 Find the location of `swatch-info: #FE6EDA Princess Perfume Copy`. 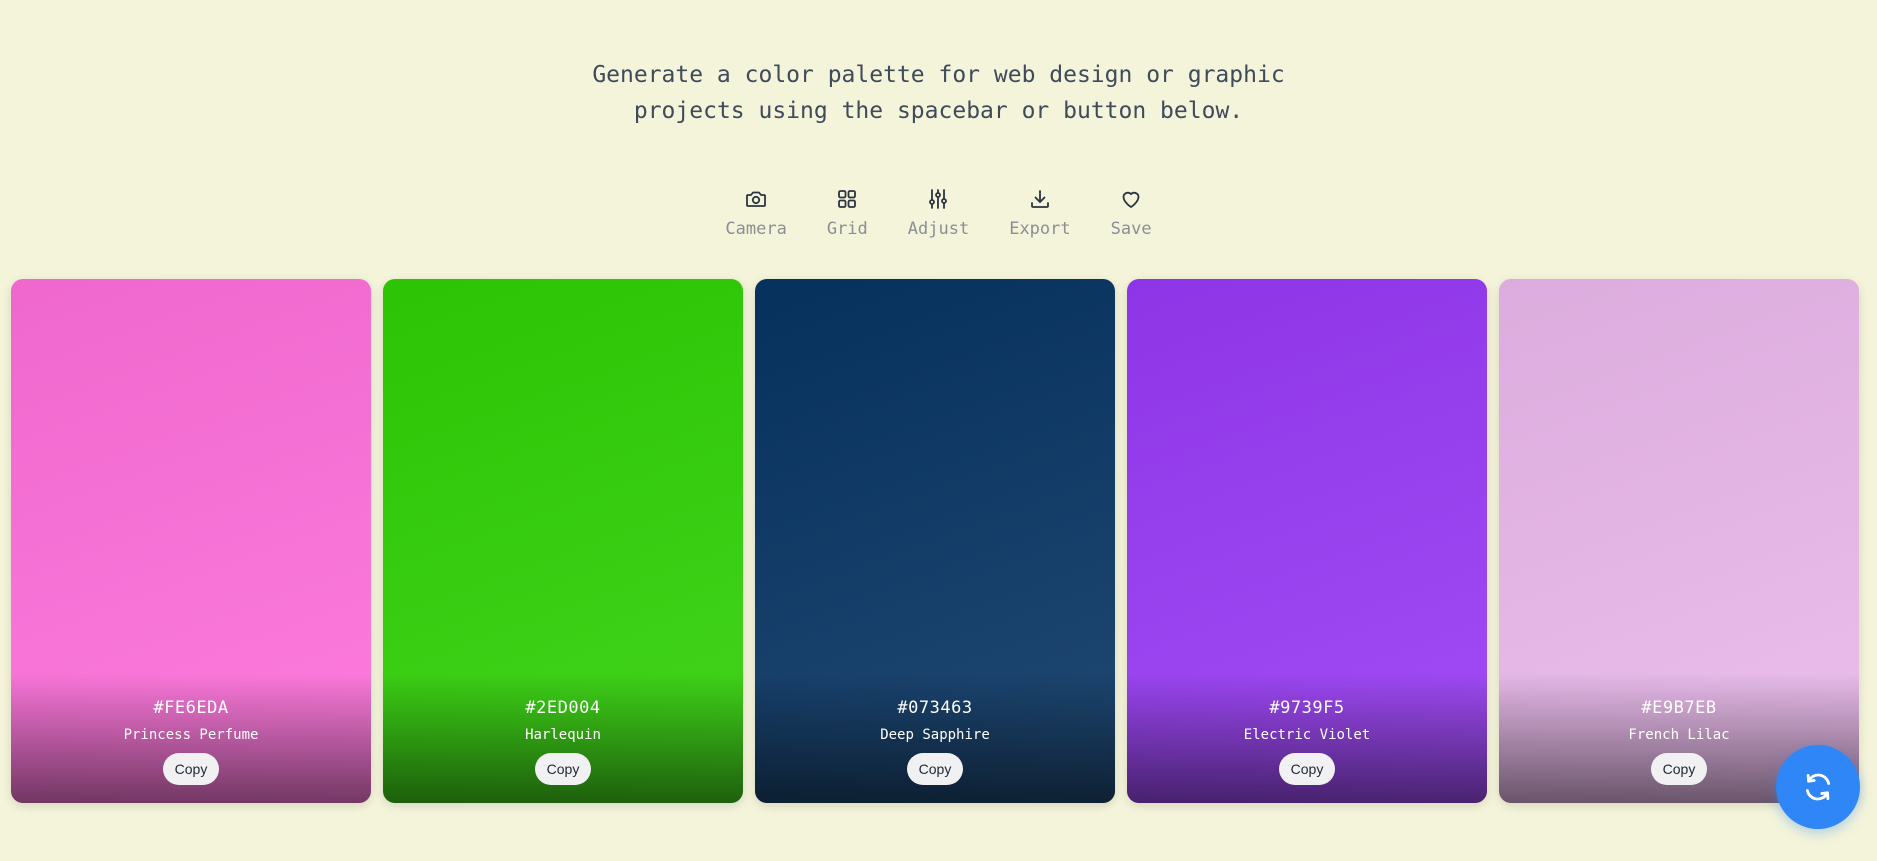

swatch-info: #FE6EDA Princess Perfume Copy is located at coordinates (191, 741).